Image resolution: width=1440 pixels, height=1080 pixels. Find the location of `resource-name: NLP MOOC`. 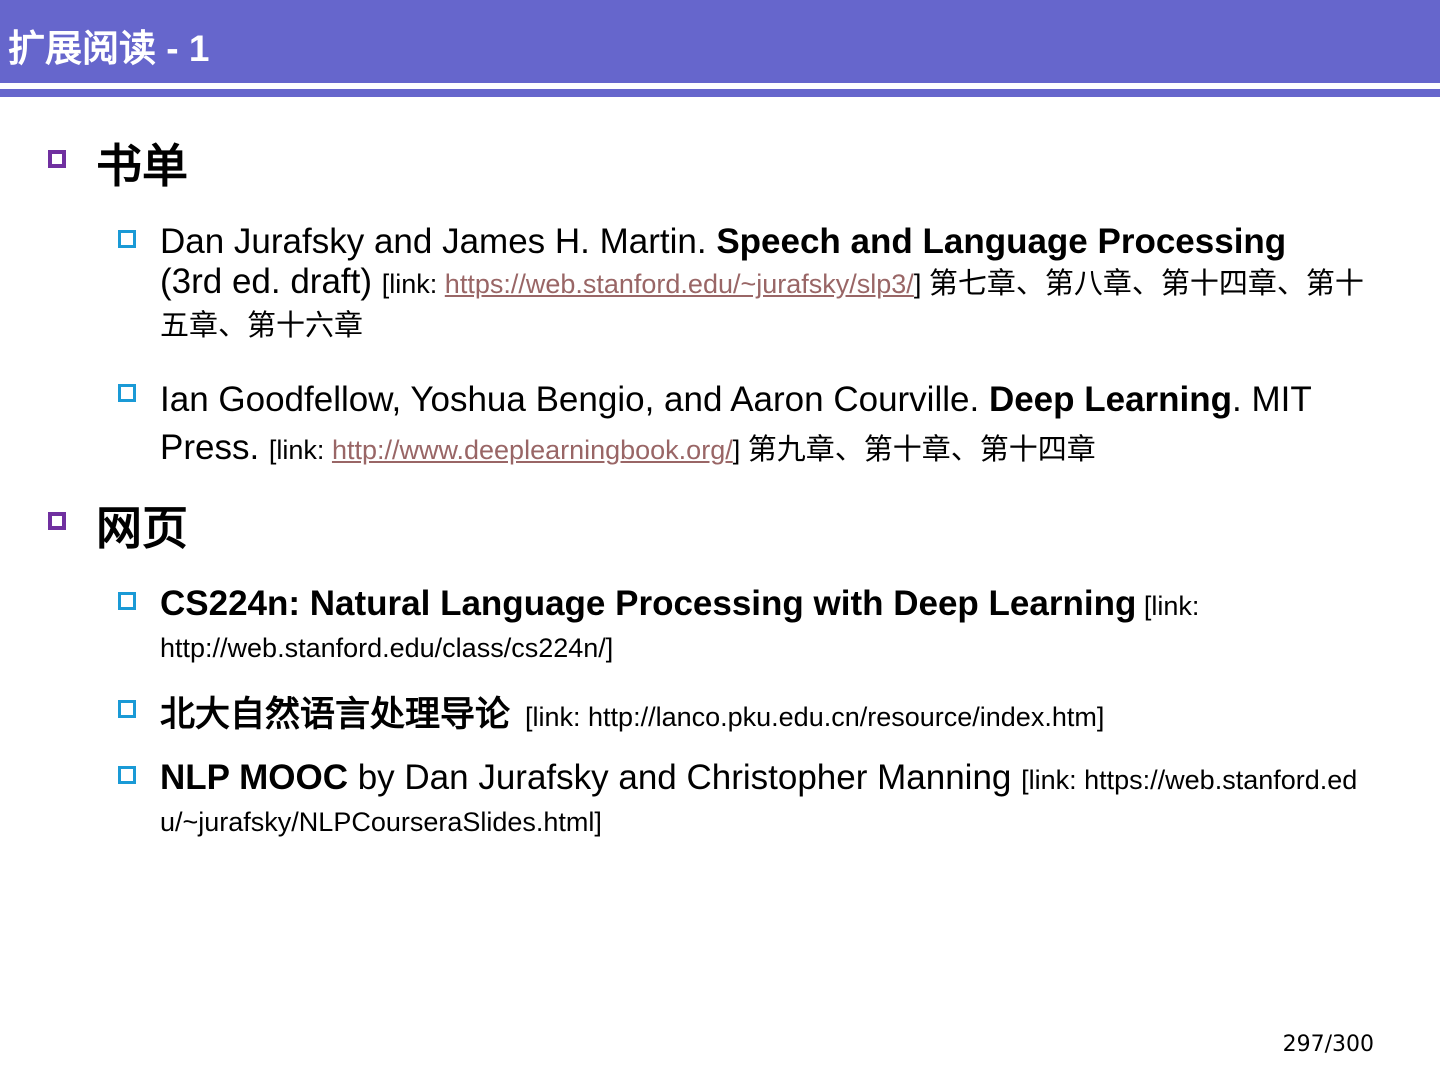

resource-name: NLP MOOC is located at coordinates (254, 777).